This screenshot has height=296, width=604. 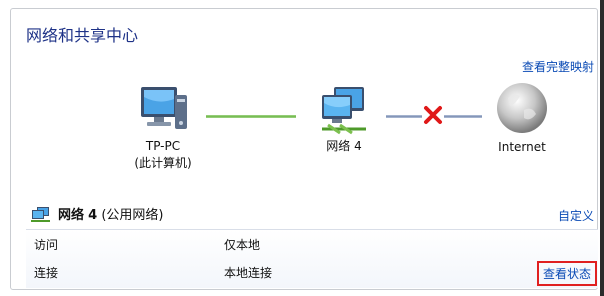 What do you see at coordinates (558, 66) in the screenshot?
I see `view-full-map-link: 查看完整映射` at bounding box center [558, 66].